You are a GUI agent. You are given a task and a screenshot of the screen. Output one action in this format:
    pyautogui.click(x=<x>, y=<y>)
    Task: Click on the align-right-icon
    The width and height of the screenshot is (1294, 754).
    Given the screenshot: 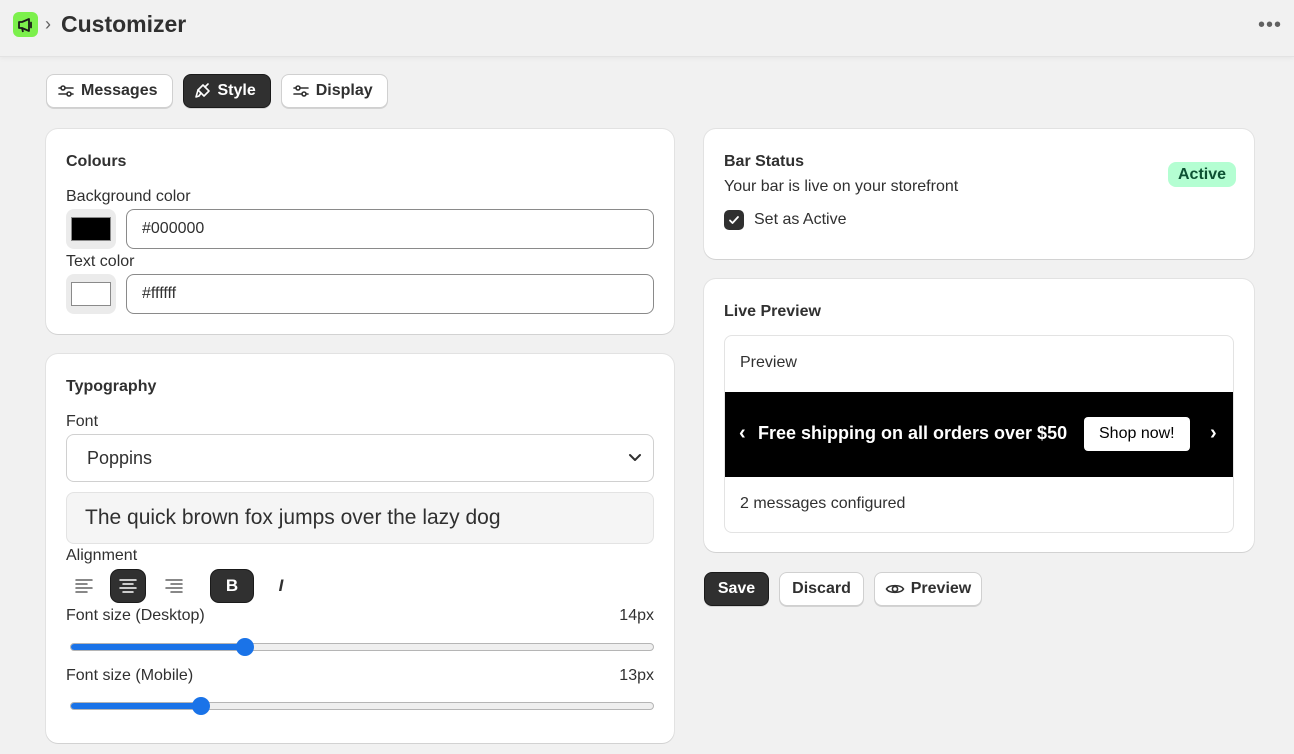 What is the action you would take?
    pyautogui.click(x=174, y=586)
    